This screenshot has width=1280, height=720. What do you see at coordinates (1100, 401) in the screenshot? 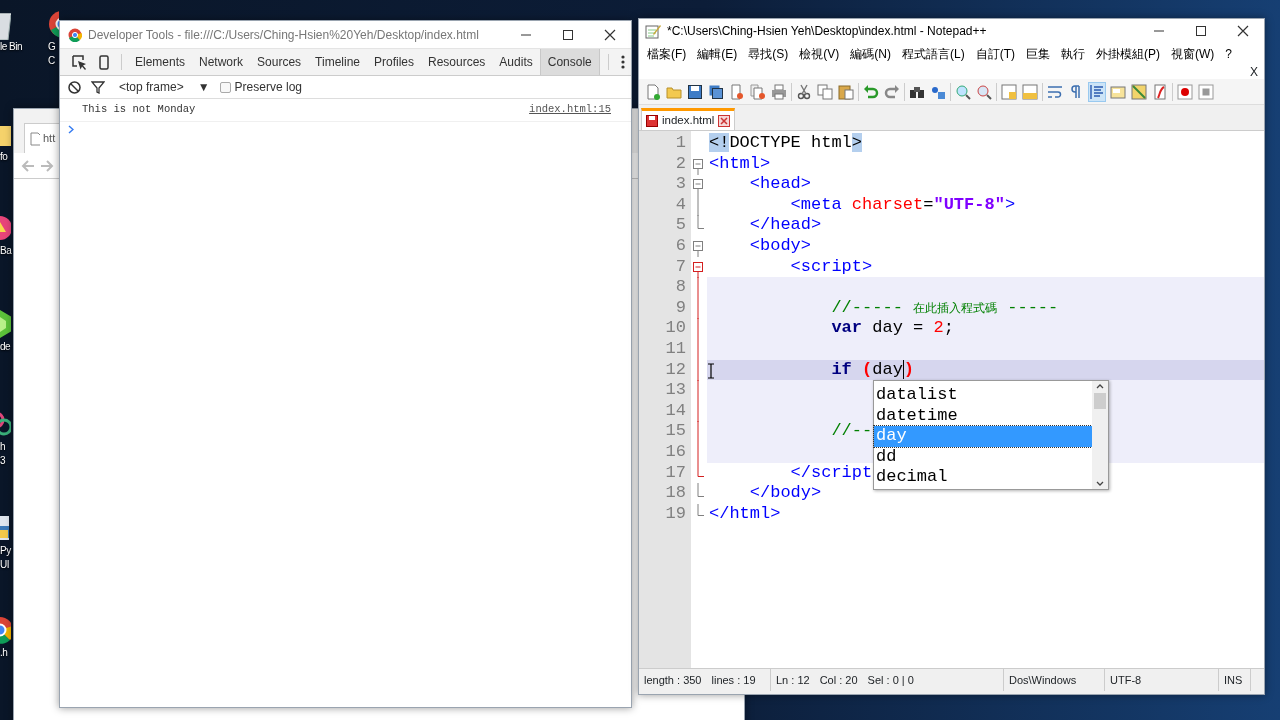
I see `scroll-thumb` at bounding box center [1100, 401].